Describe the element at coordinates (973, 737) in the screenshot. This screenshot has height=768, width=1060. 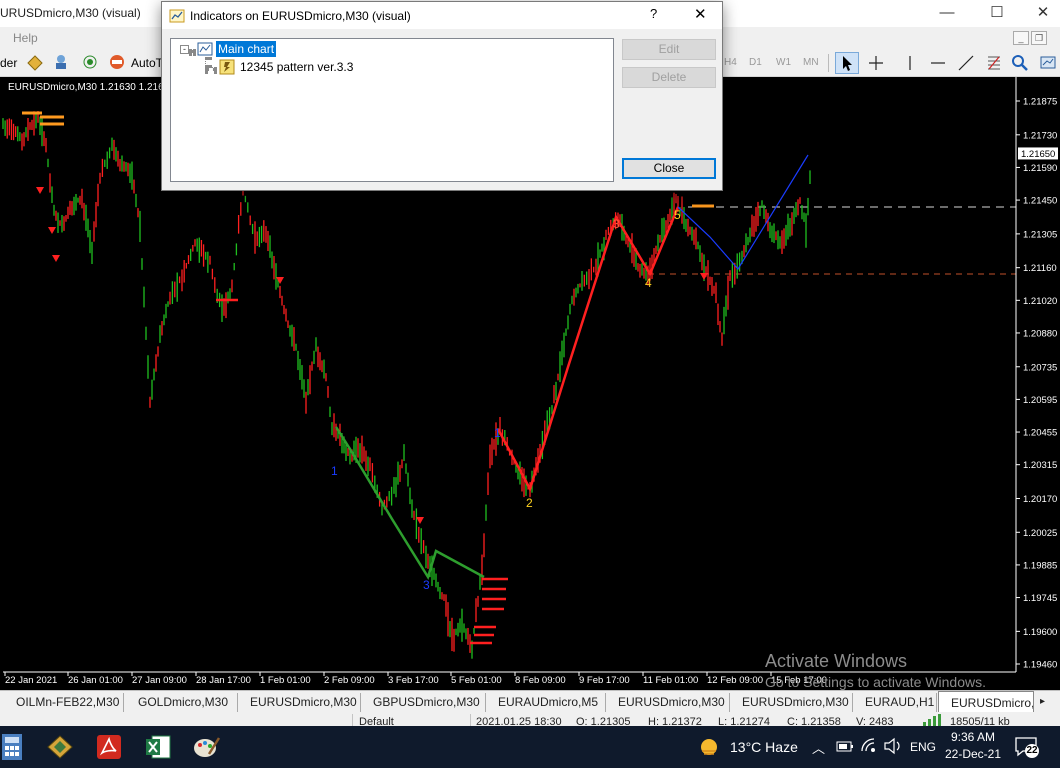
I see `clock-time: 9:36 AM` at that location.